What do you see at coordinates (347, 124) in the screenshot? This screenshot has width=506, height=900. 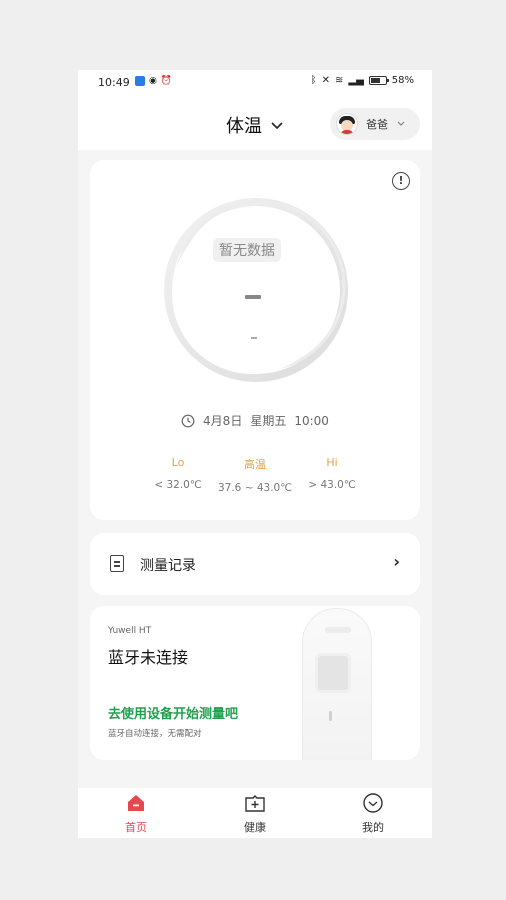 I see `avatar` at bounding box center [347, 124].